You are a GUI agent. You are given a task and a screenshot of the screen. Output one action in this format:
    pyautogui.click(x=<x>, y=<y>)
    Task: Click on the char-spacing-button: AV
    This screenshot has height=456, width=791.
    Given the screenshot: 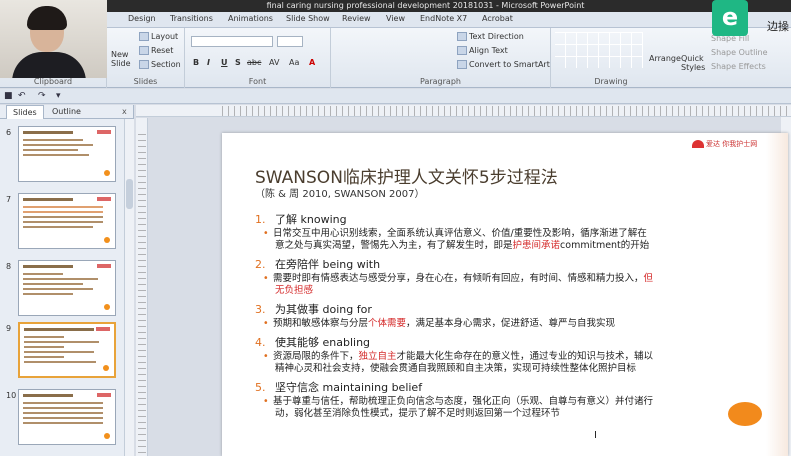 What is the action you would take?
    pyautogui.click(x=274, y=62)
    